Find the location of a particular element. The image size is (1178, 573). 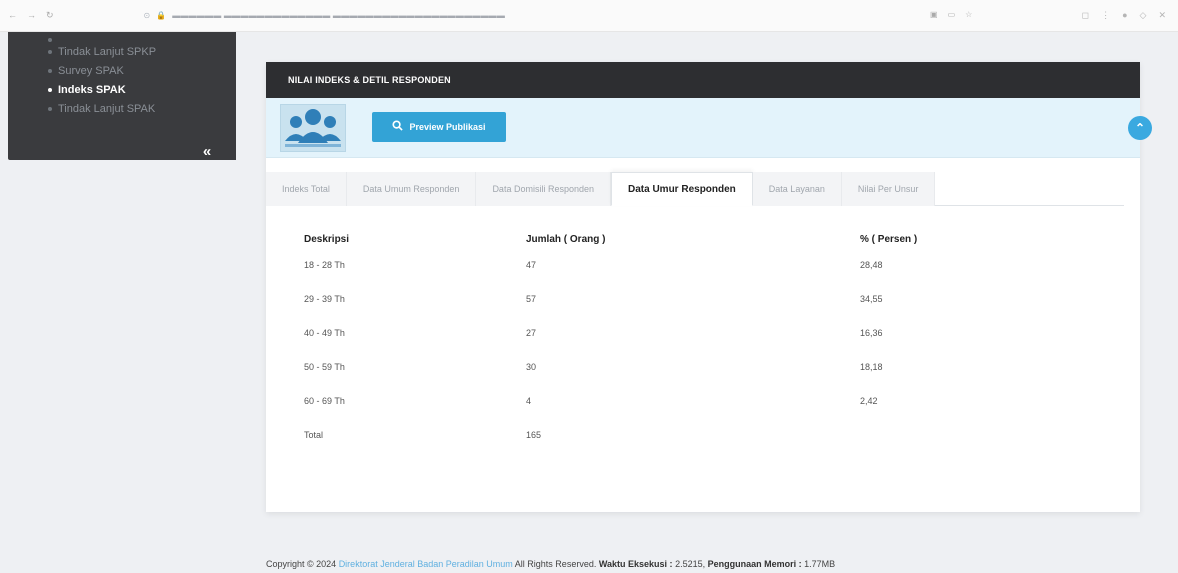

cell-jumlah: 4 is located at coordinates (529, 401).